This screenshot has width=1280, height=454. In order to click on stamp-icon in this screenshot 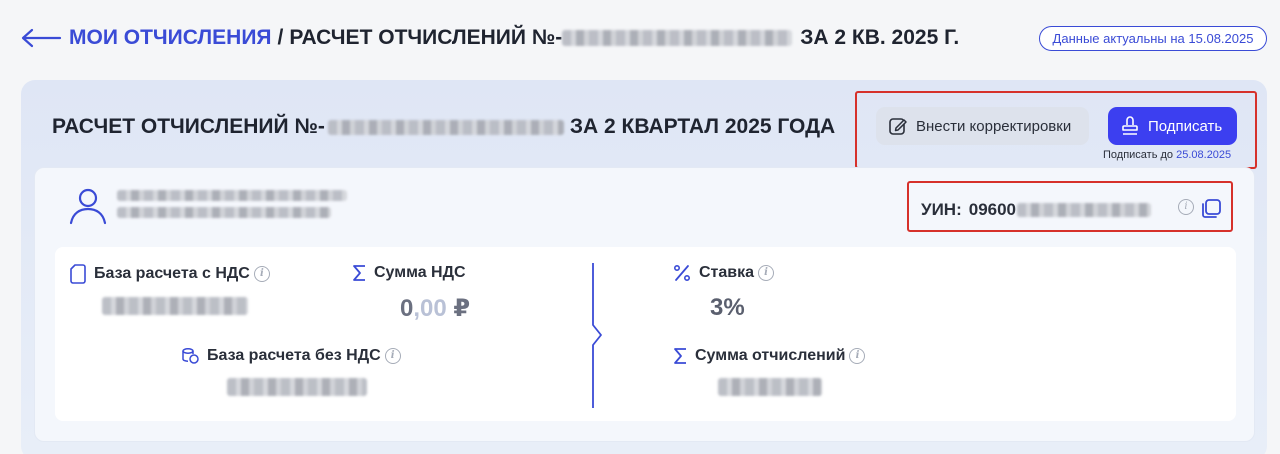, I will do `click(1130, 125)`.